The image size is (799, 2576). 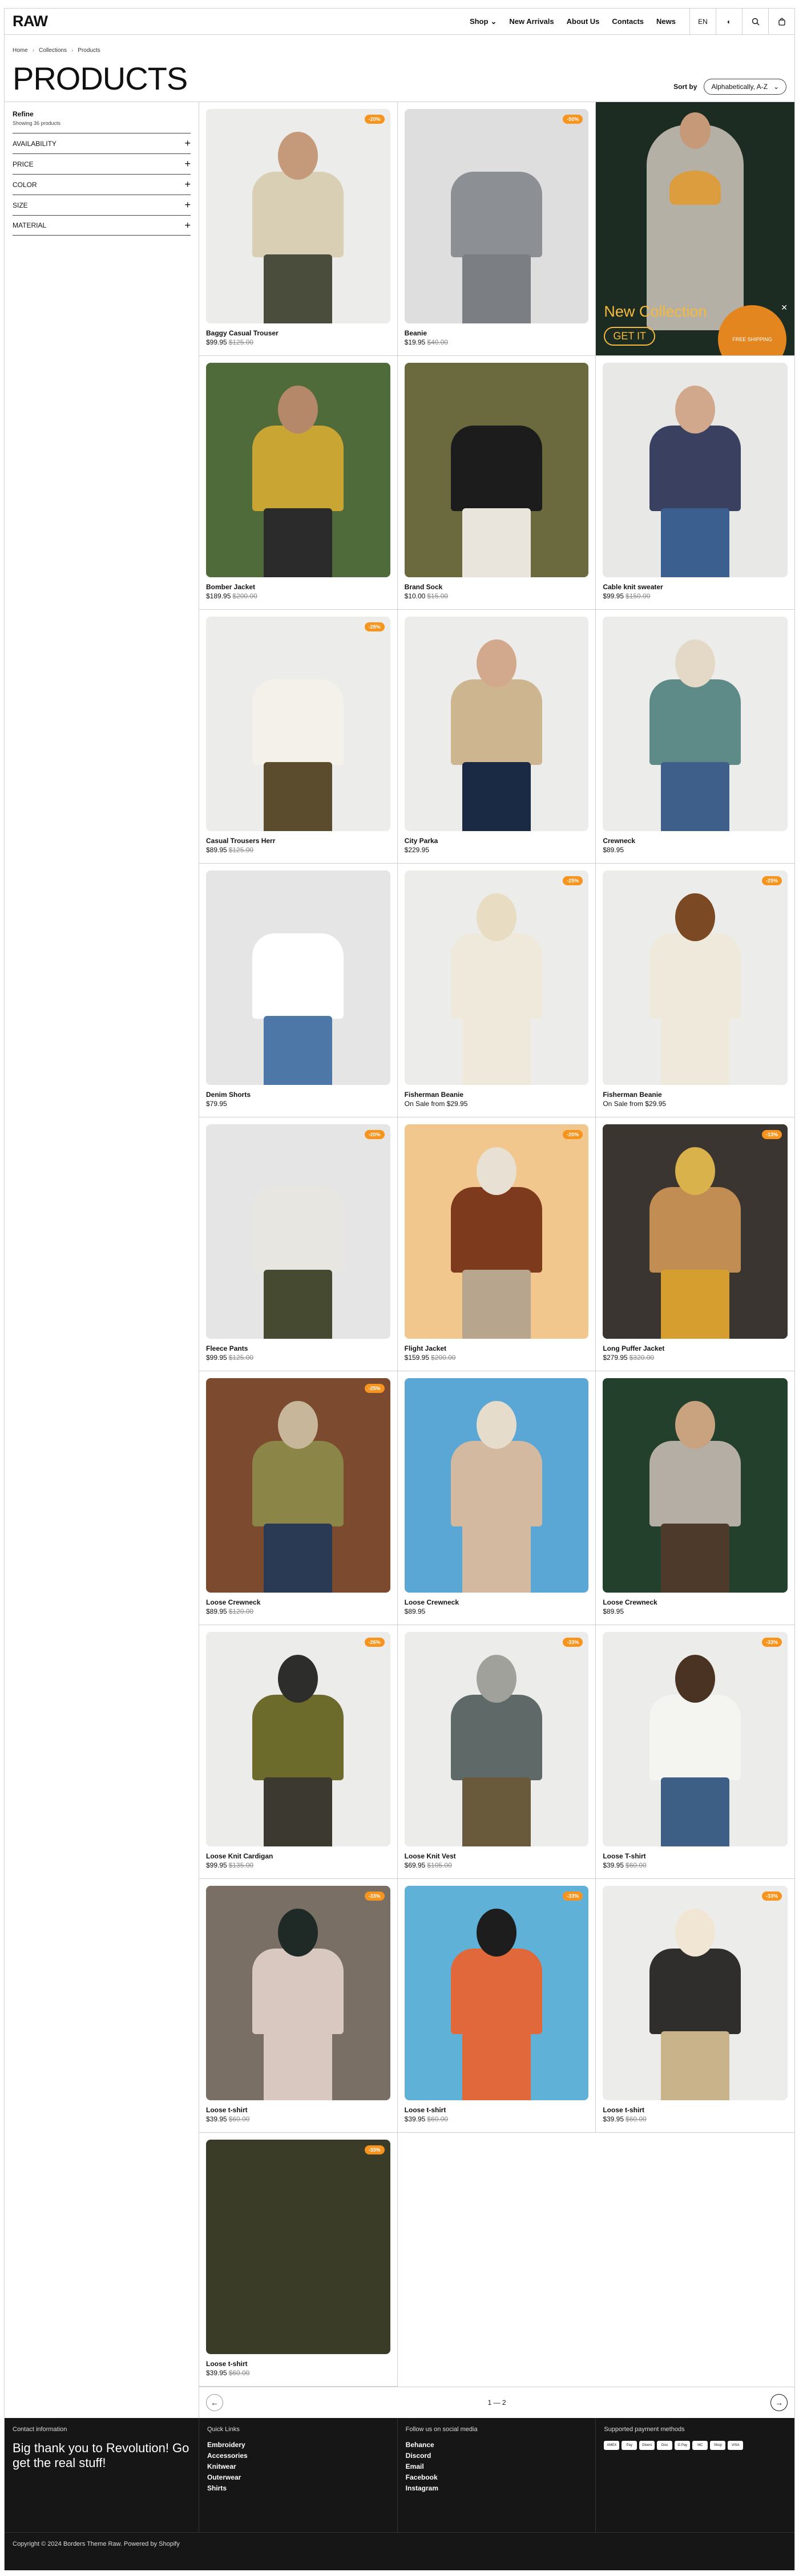 I want to click on social-link: Instagram, so click(x=497, y=2488).